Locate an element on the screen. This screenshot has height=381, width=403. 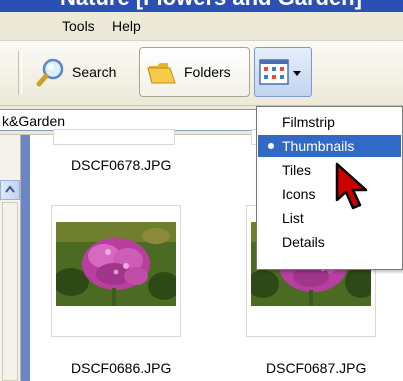
flower-photo is located at coordinates (116, 264).